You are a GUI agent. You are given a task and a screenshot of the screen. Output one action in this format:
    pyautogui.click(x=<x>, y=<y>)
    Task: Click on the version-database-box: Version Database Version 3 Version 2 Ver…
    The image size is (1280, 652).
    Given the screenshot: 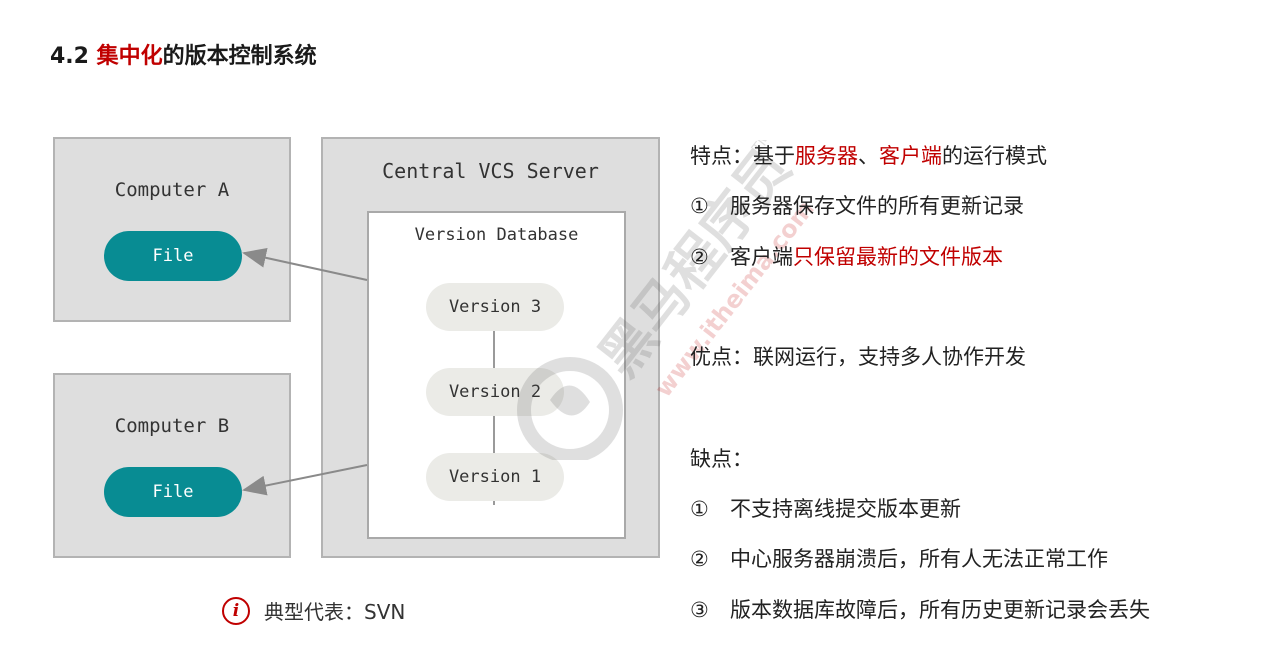 What is the action you would take?
    pyautogui.click(x=496, y=375)
    